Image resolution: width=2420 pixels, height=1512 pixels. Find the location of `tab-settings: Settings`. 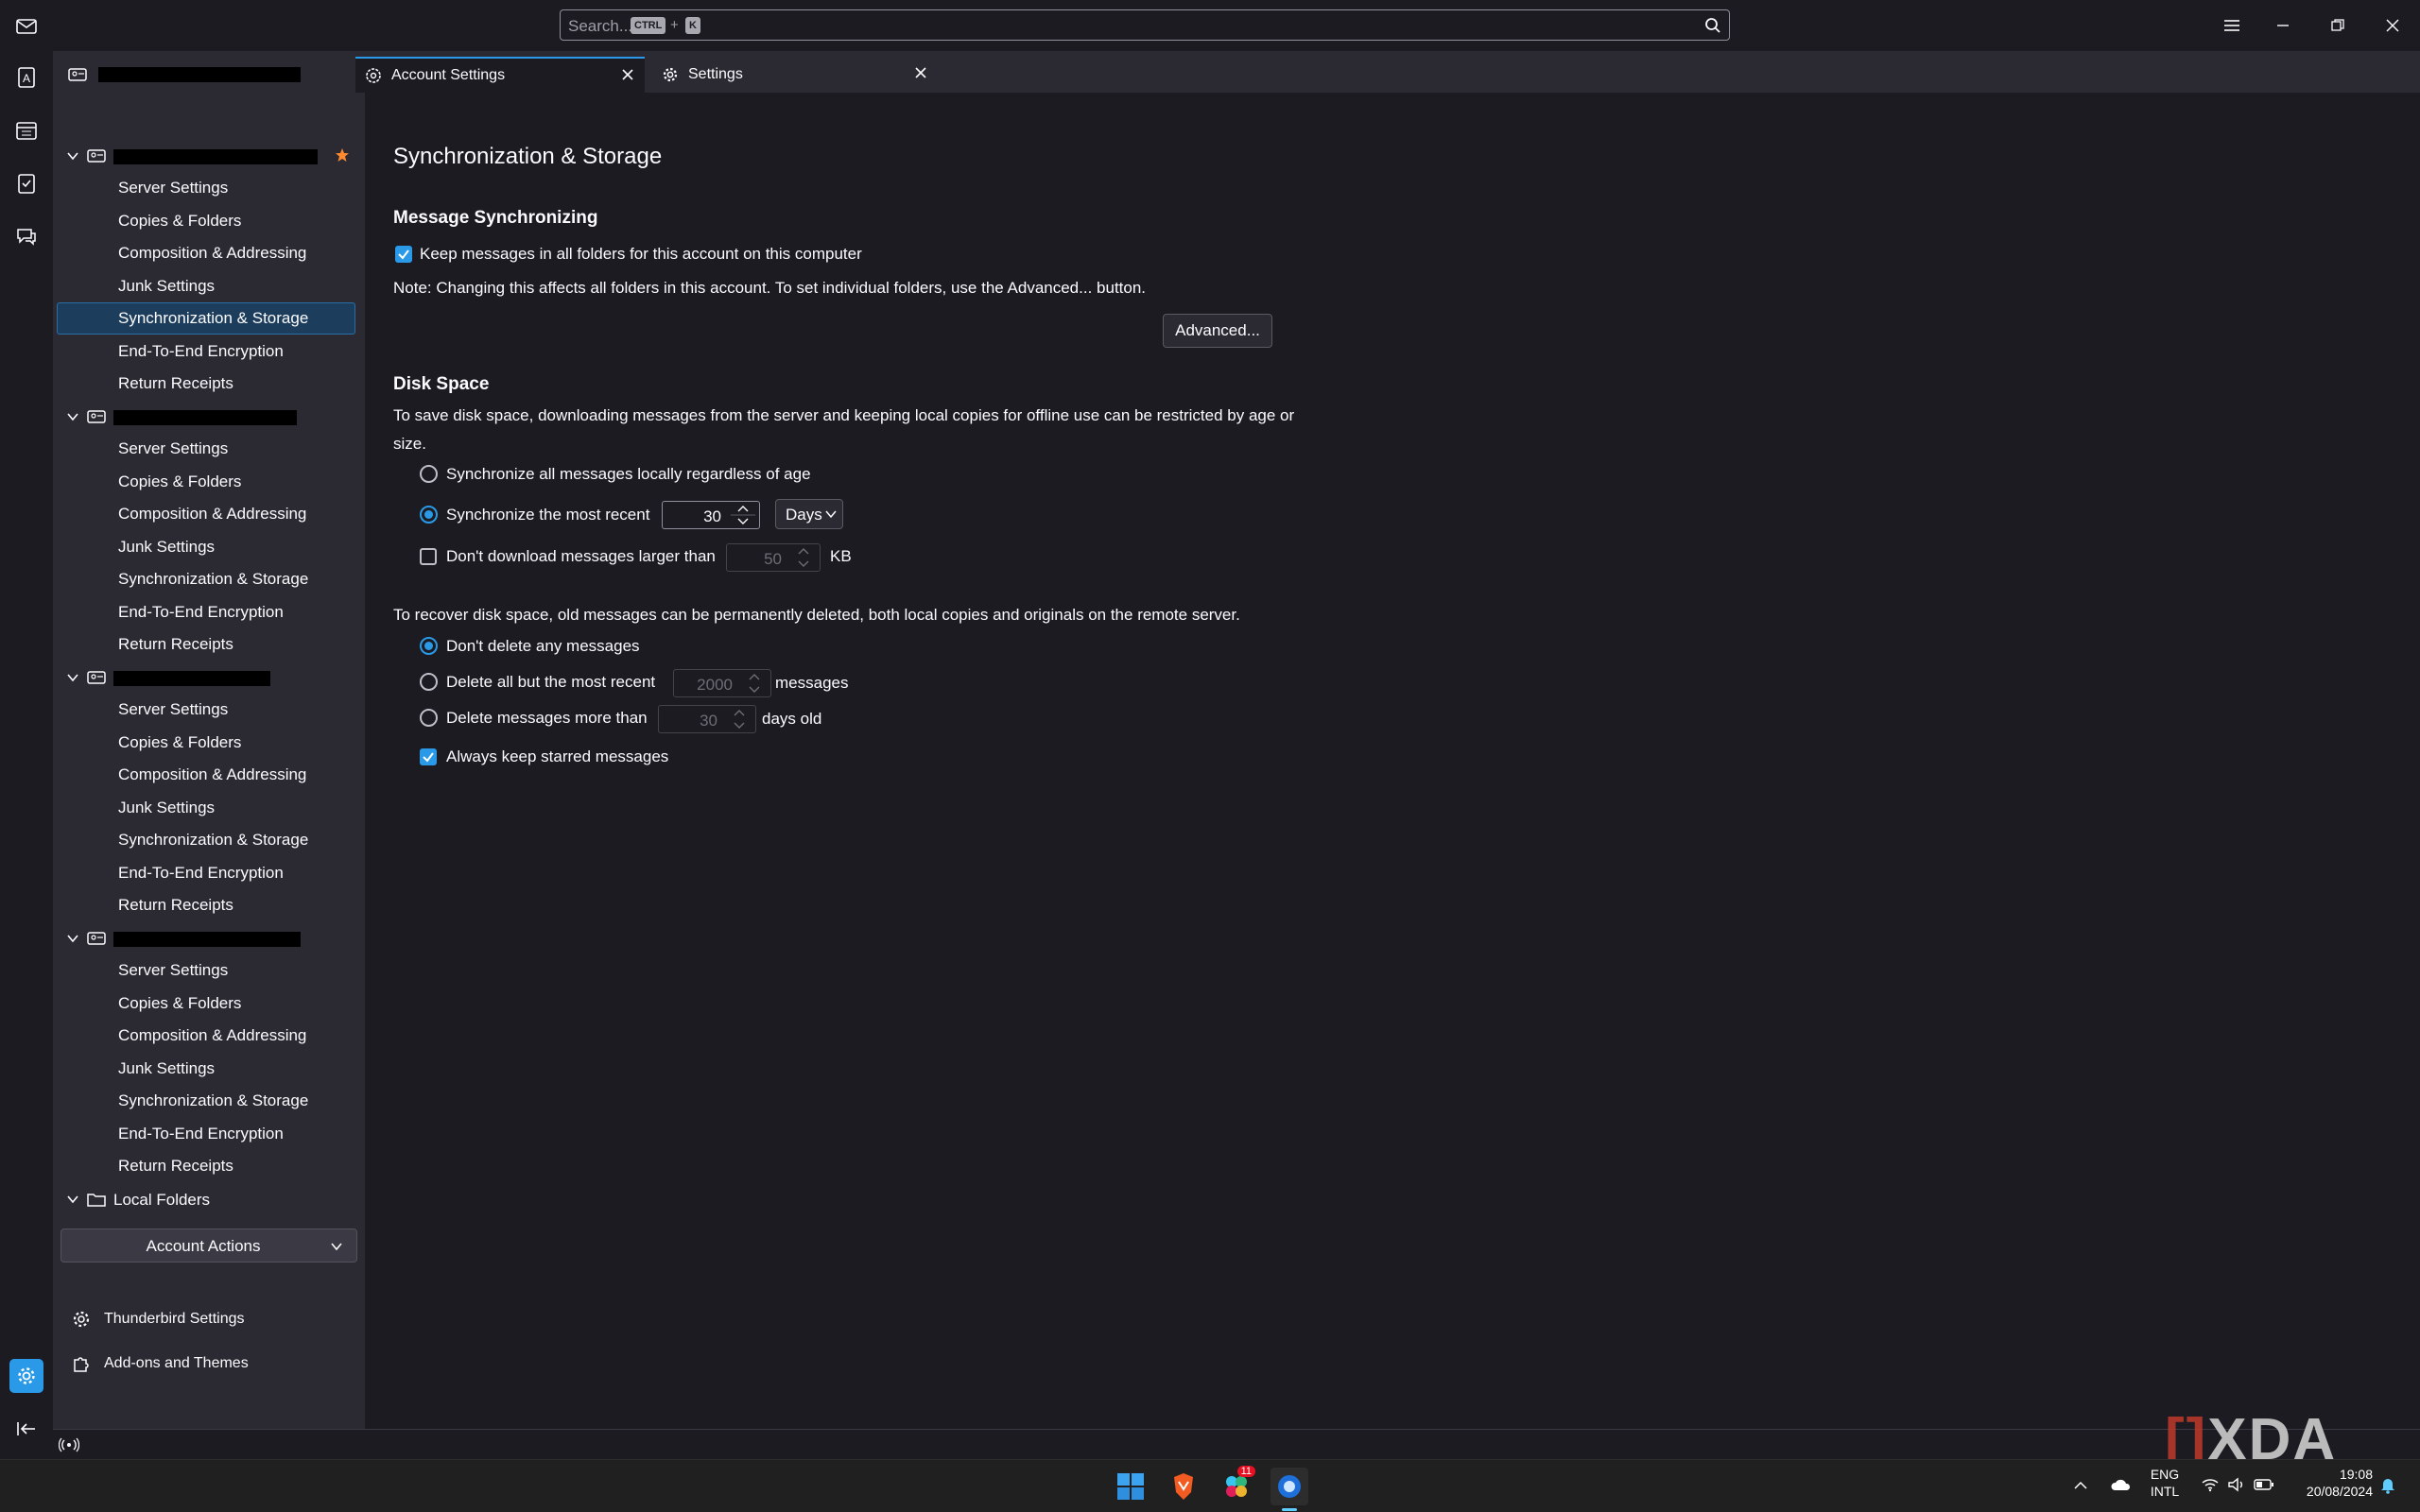

tab-settings: Settings is located at coordinates (793, 75).